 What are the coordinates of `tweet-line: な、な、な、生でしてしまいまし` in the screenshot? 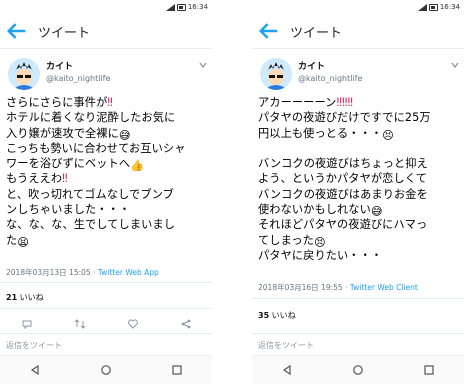 It's located at (90, 225).